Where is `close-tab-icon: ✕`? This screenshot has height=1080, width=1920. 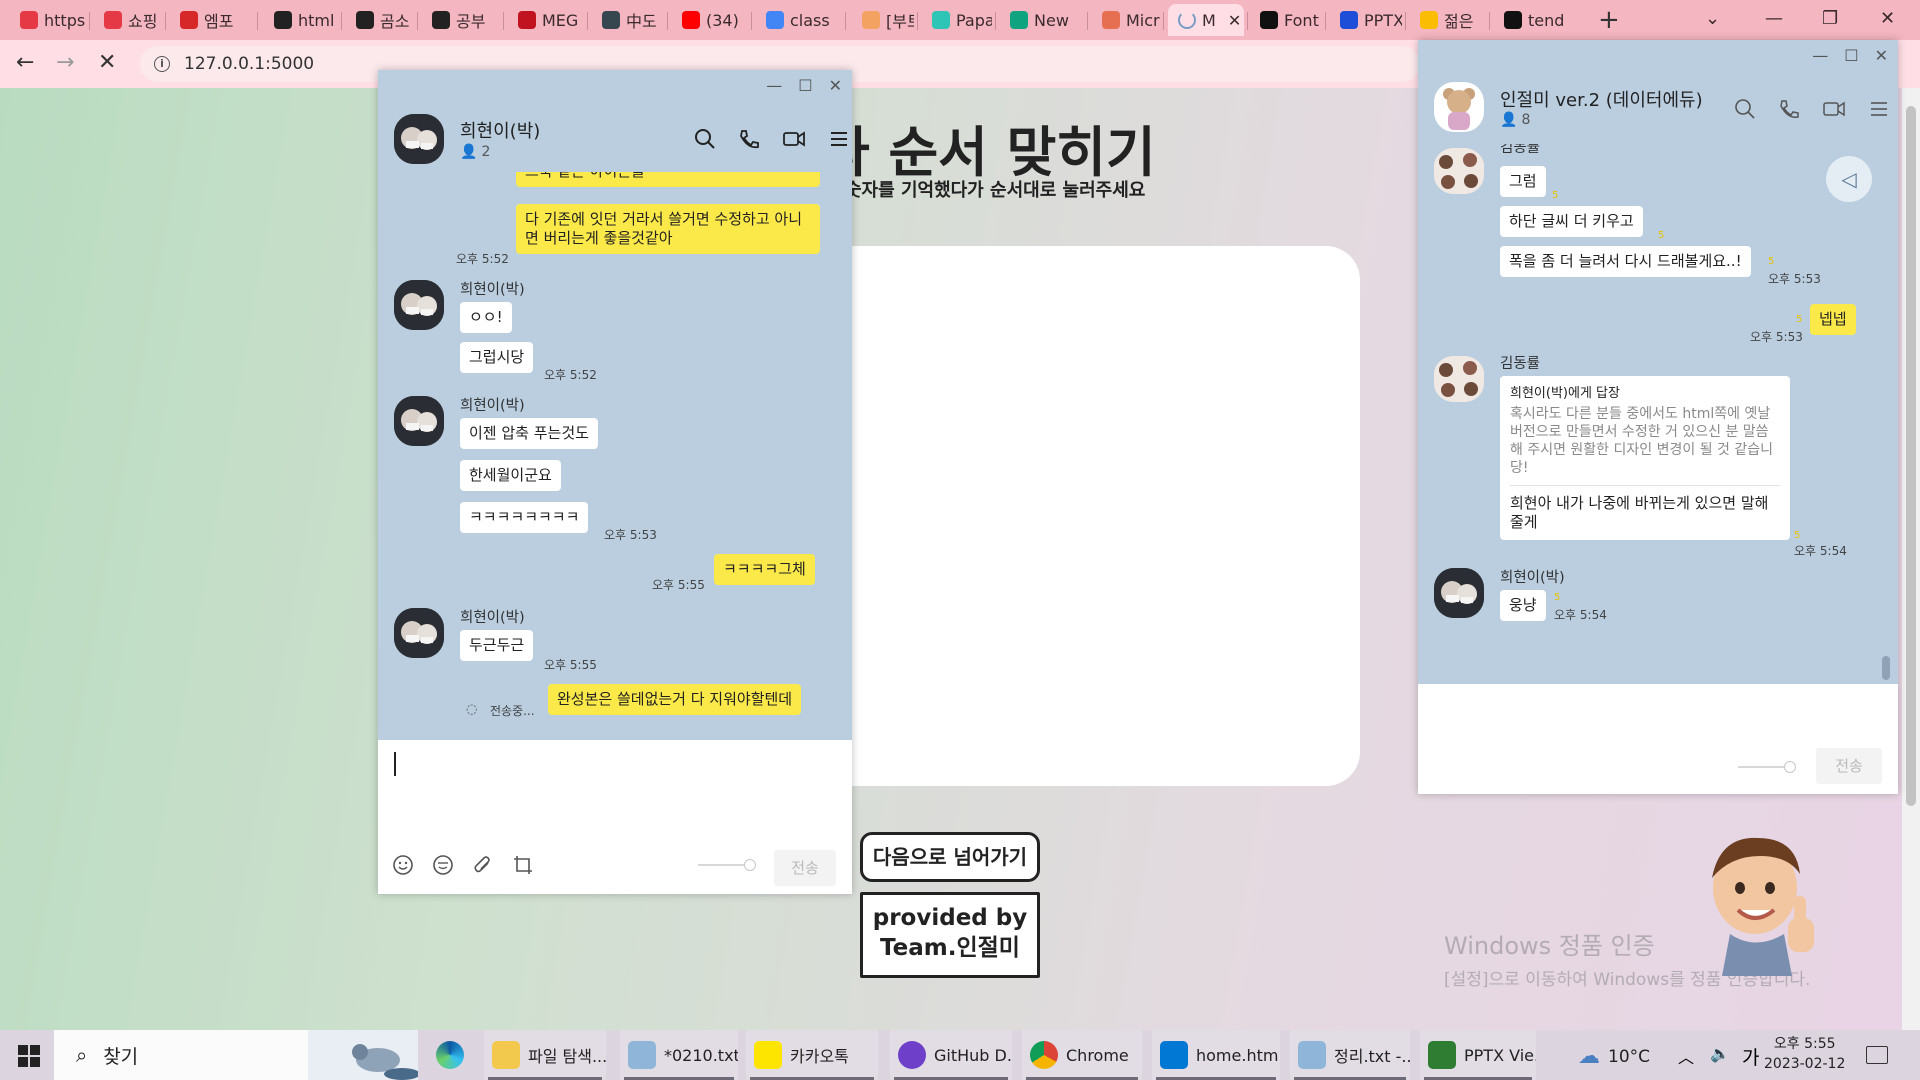 close-tab-icon: ✕ is located at coordinates (1234, 20).